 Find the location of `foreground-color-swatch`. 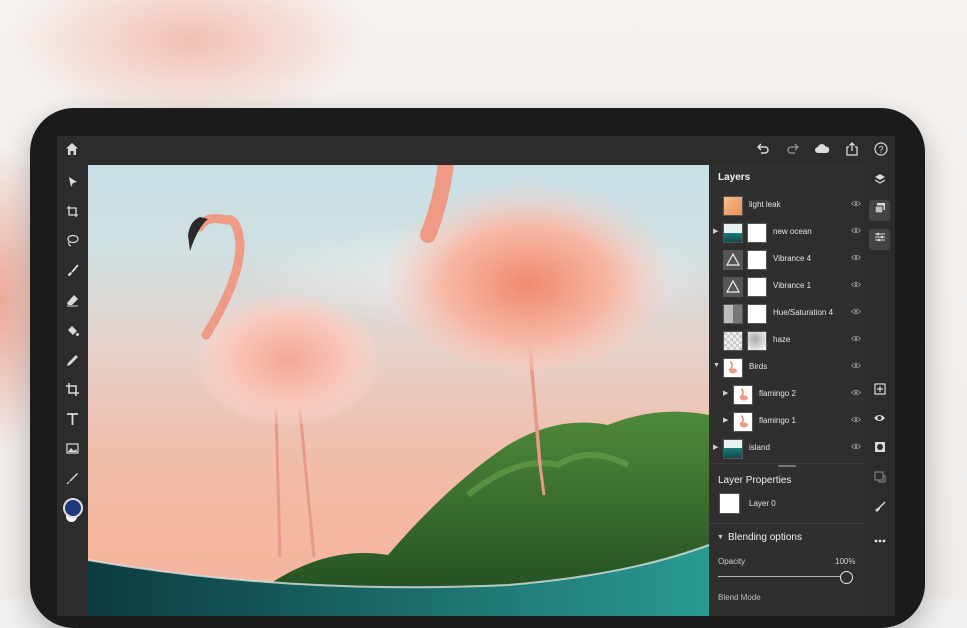

foreground-color-swatch is located at coordinates (73, 508).